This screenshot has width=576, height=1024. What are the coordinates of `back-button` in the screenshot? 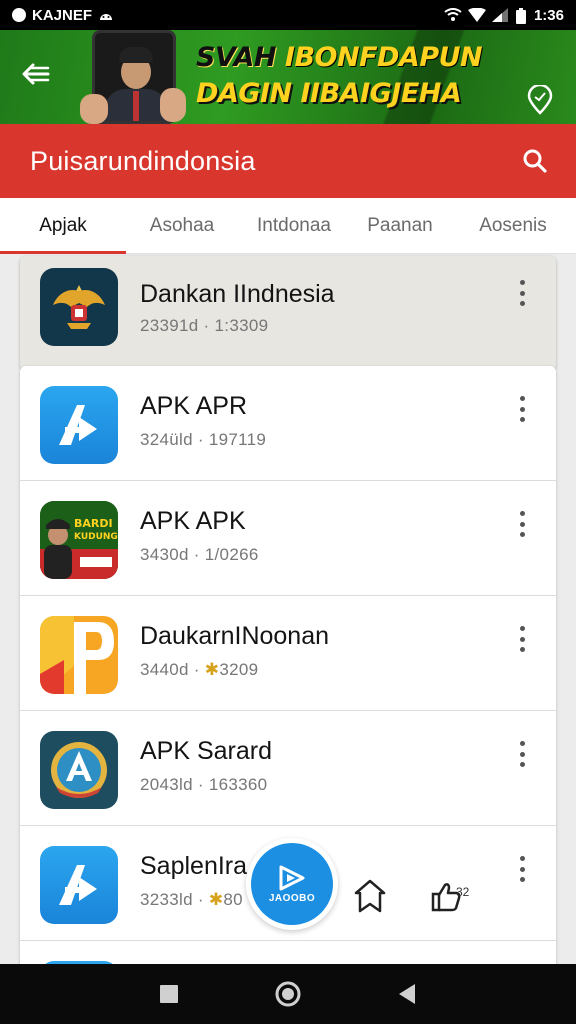 It's located at (36, 74).